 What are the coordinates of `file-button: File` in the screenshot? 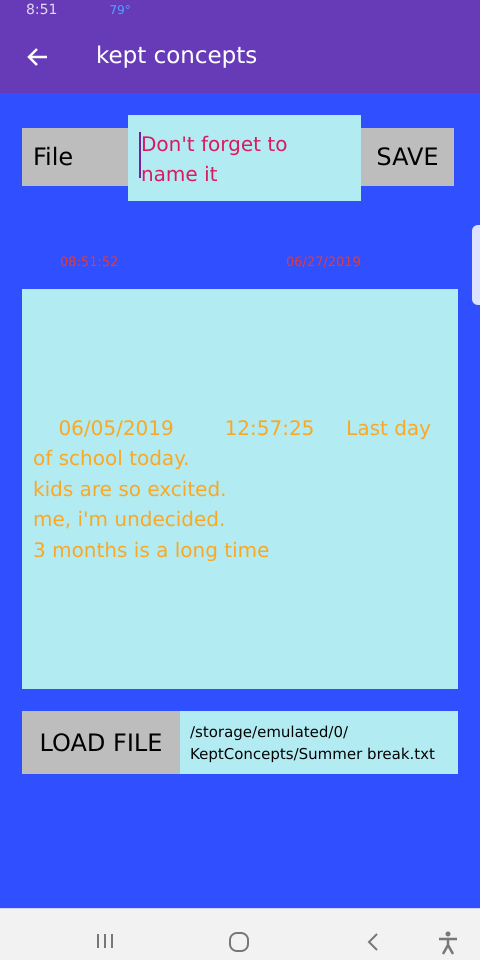 It's located at (75, 157).